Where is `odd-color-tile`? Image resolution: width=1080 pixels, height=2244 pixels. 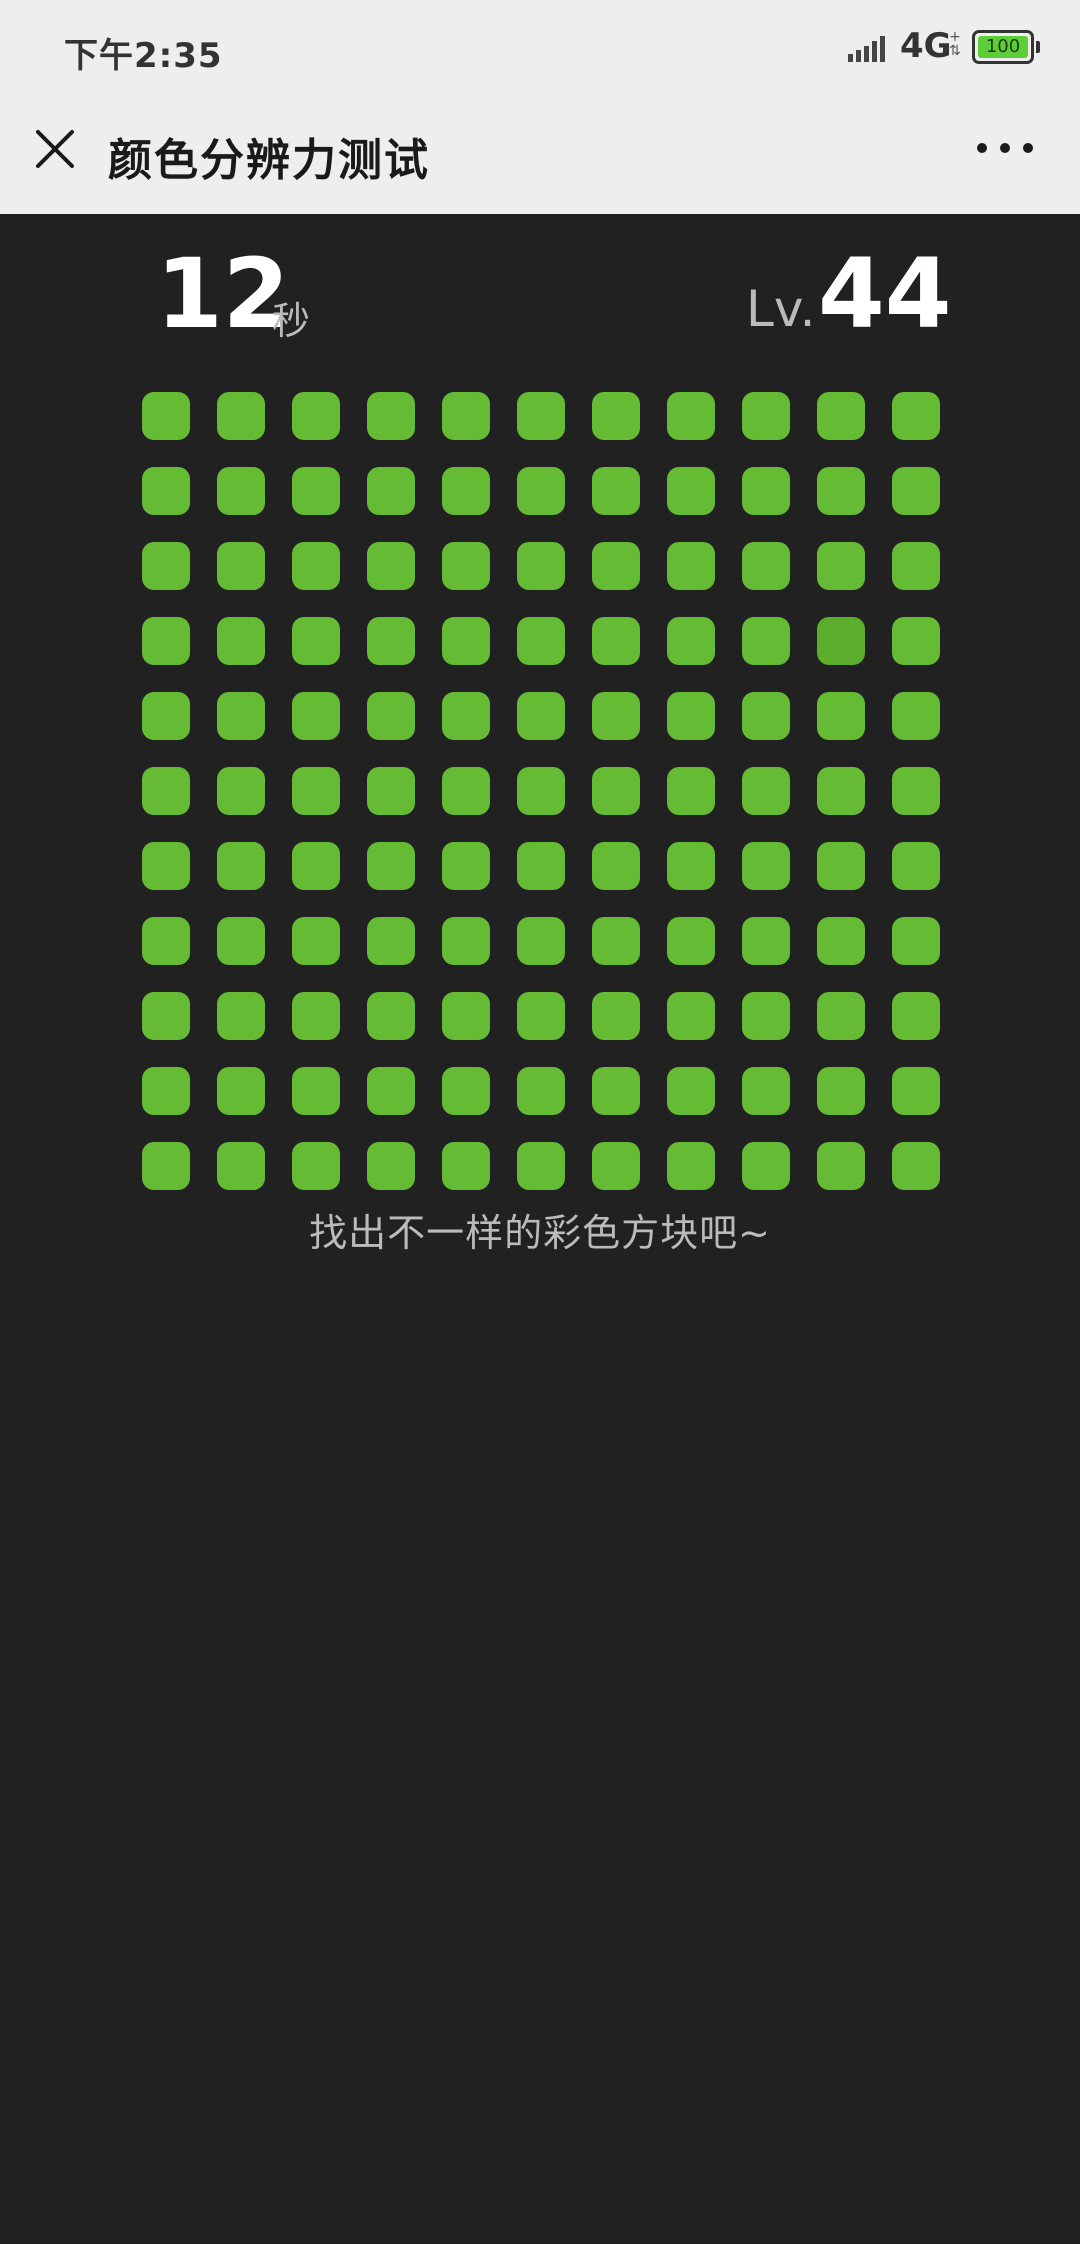 odd-color-tile is located at coordinates (841, 641).